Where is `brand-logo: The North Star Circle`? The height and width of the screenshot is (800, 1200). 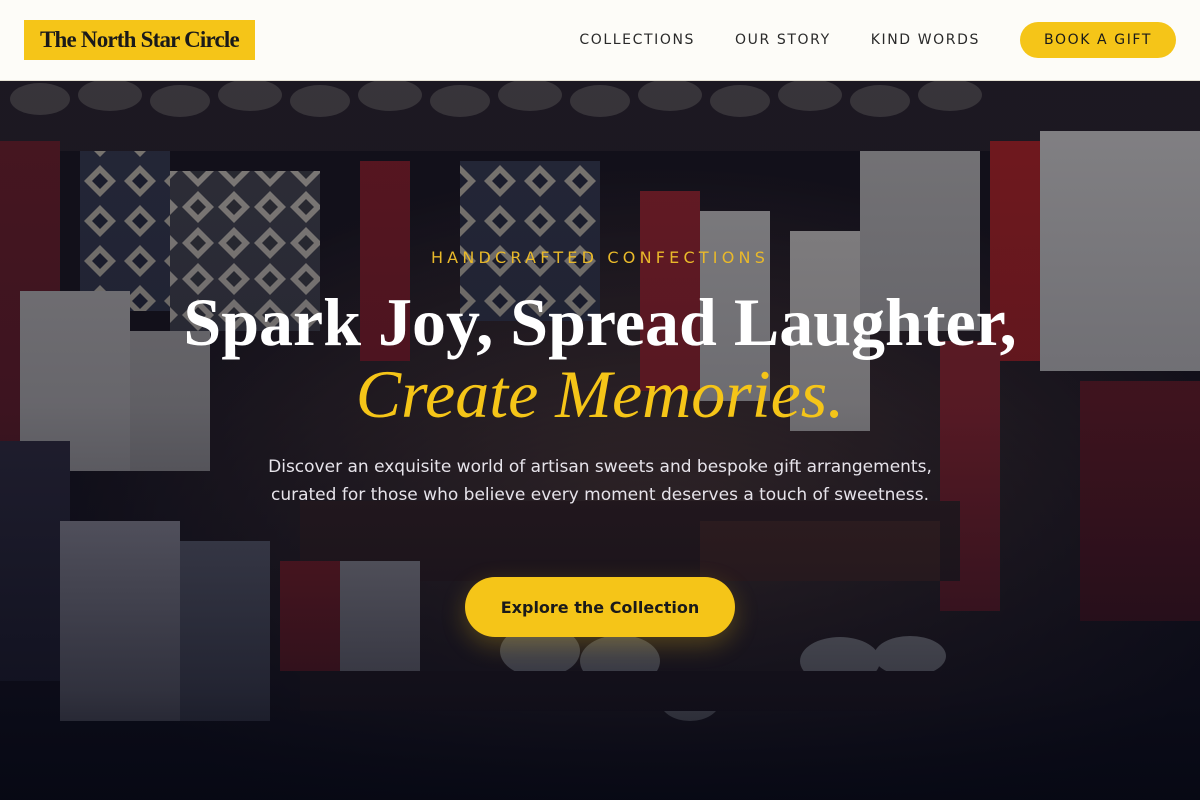 brand-logo: The North Star Circle is located at coordinates (139, 40).